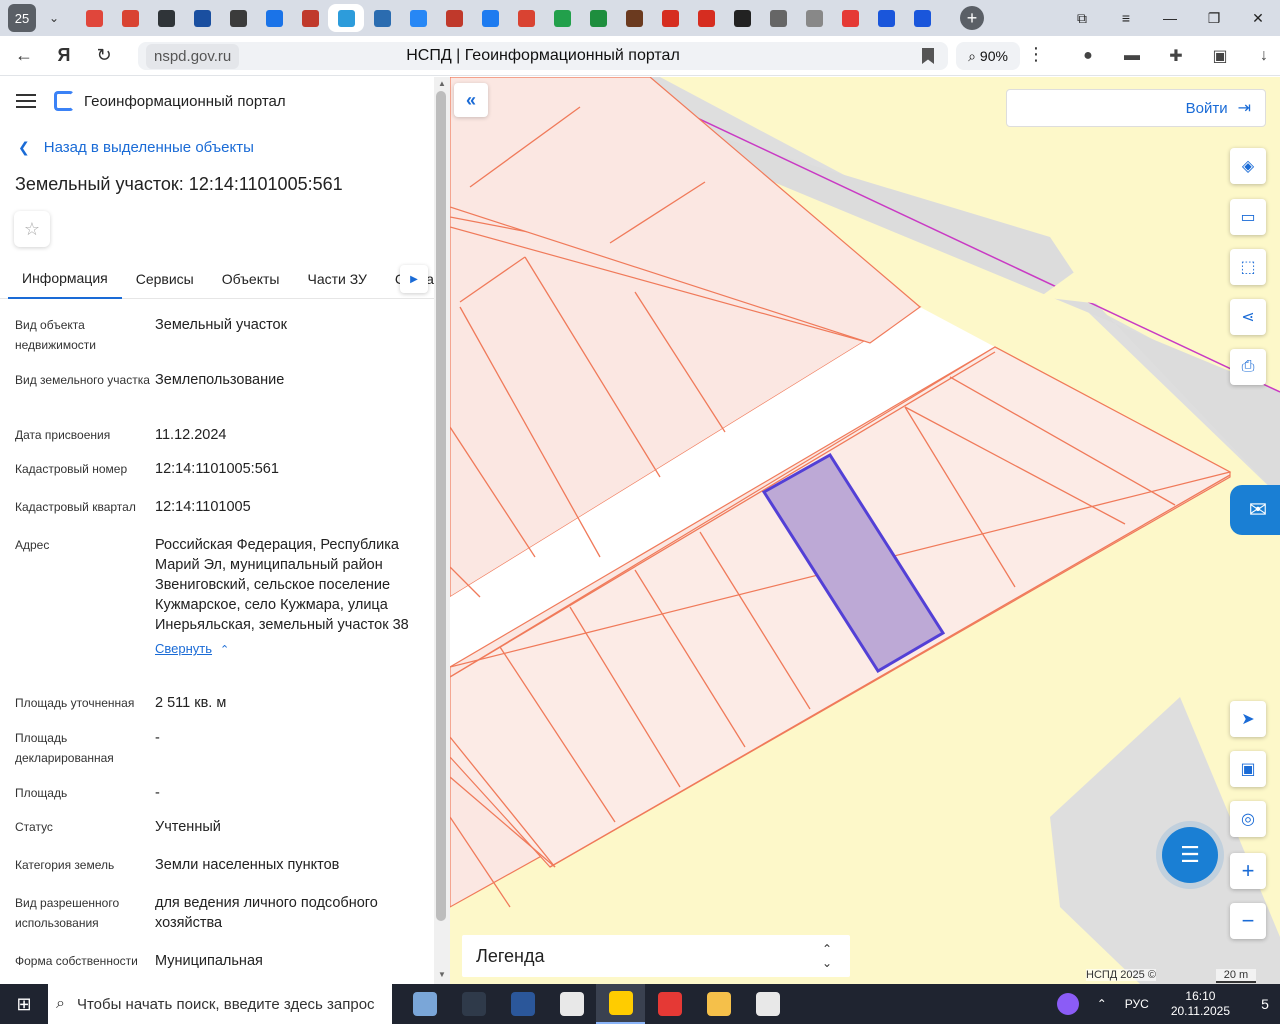 The width and height of the screenshot is (1280, 1024). What do you see at coordinates (54, 18) in the screenshot?
I see `tab-list-chevron-icon: ⌄` at bounding box center [54, 18].